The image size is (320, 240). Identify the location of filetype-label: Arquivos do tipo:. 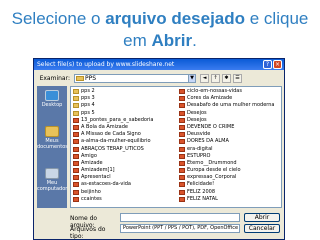
(88, 233).